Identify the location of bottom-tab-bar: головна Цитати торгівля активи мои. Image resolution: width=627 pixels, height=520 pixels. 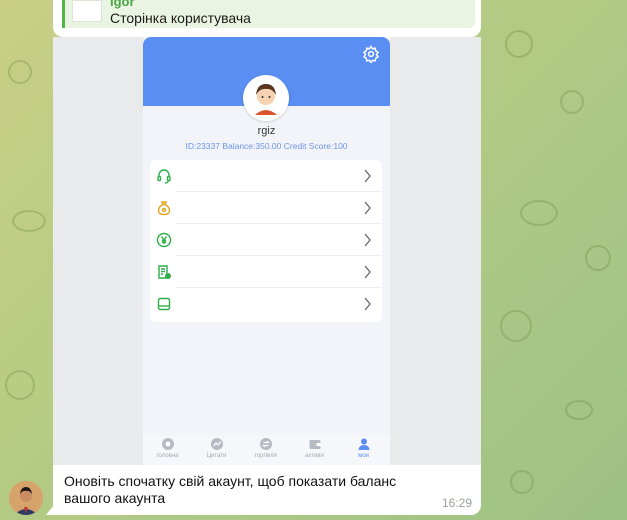
(266, 450).